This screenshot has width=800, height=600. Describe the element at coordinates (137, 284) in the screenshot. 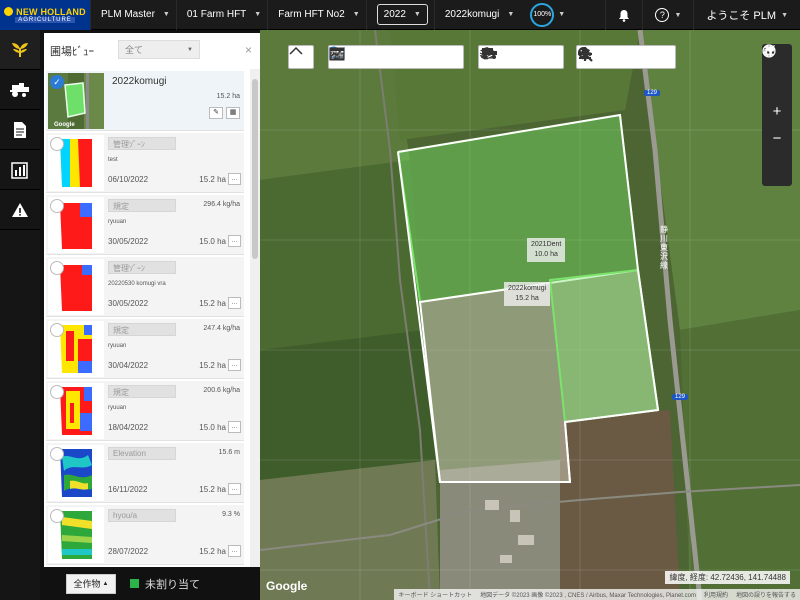

I see `item-sub: 20220530 komugi vra` at that location.